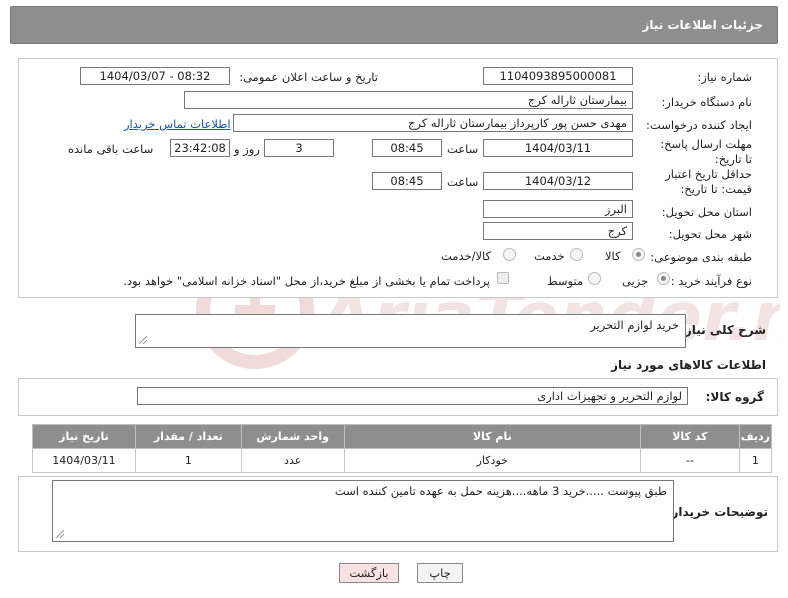 The height and width of the screenshot is (598, 788). Describe the element at coordinates (177, 124) in the screenshot. I see `buyer-contact-link: اطلاعات تماس خریدار` at that location.